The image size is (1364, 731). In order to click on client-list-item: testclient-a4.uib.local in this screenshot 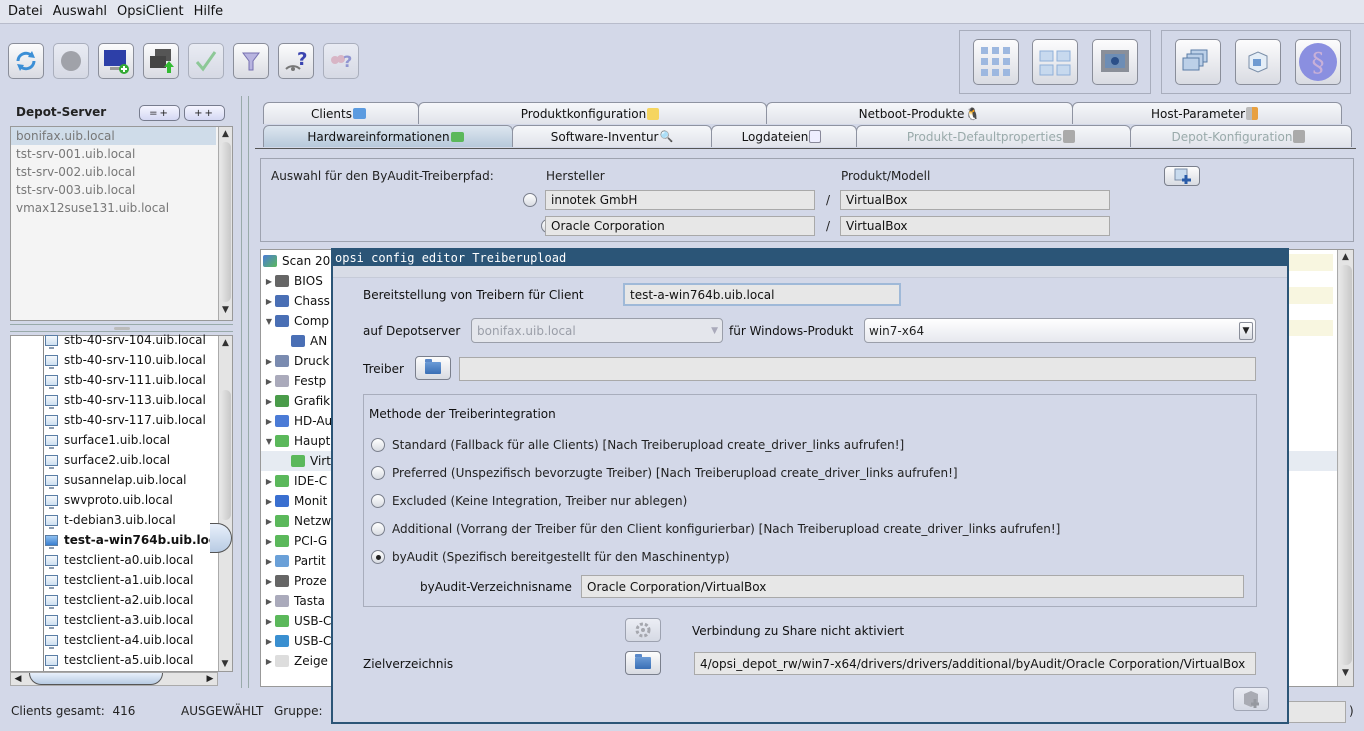, I will do `click(138, 640)`.